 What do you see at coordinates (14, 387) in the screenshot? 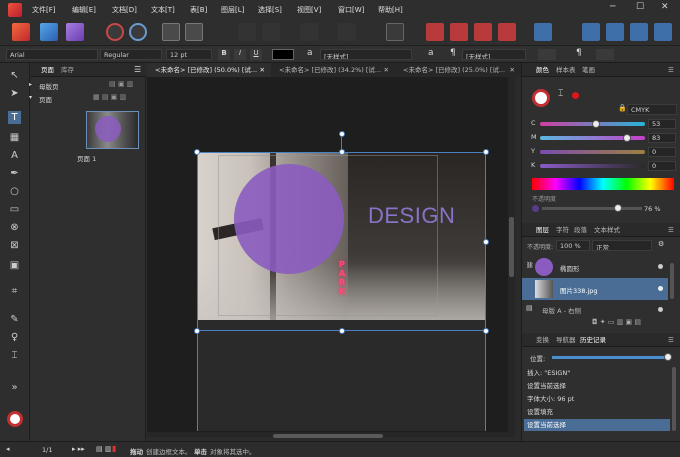
I see `more-tools-icon: »` at bounding box center [14, 387].